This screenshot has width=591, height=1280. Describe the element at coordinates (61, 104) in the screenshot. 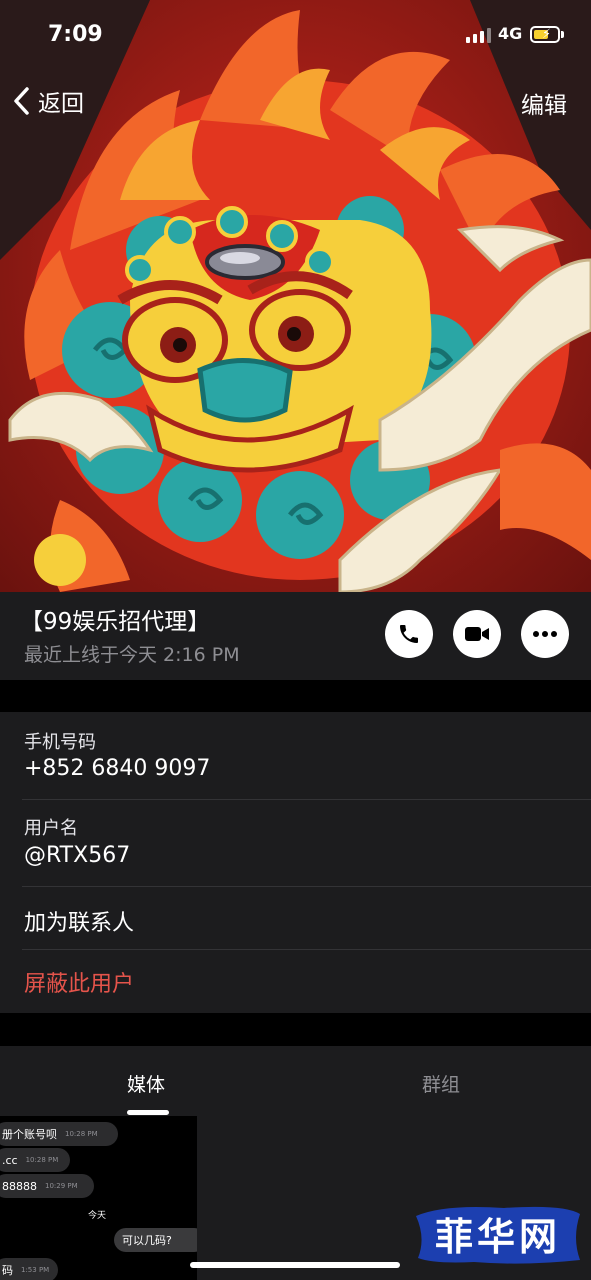

I see `back-label: 返回` at that location.